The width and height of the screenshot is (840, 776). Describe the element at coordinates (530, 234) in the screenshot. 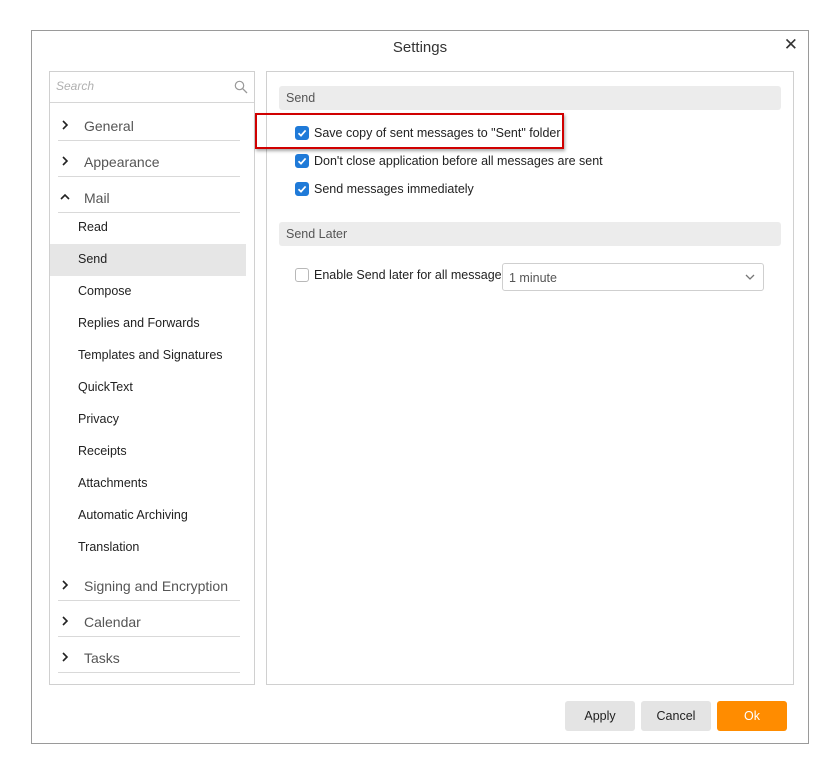

I see `section-header-send-later: Send Later` at that location.